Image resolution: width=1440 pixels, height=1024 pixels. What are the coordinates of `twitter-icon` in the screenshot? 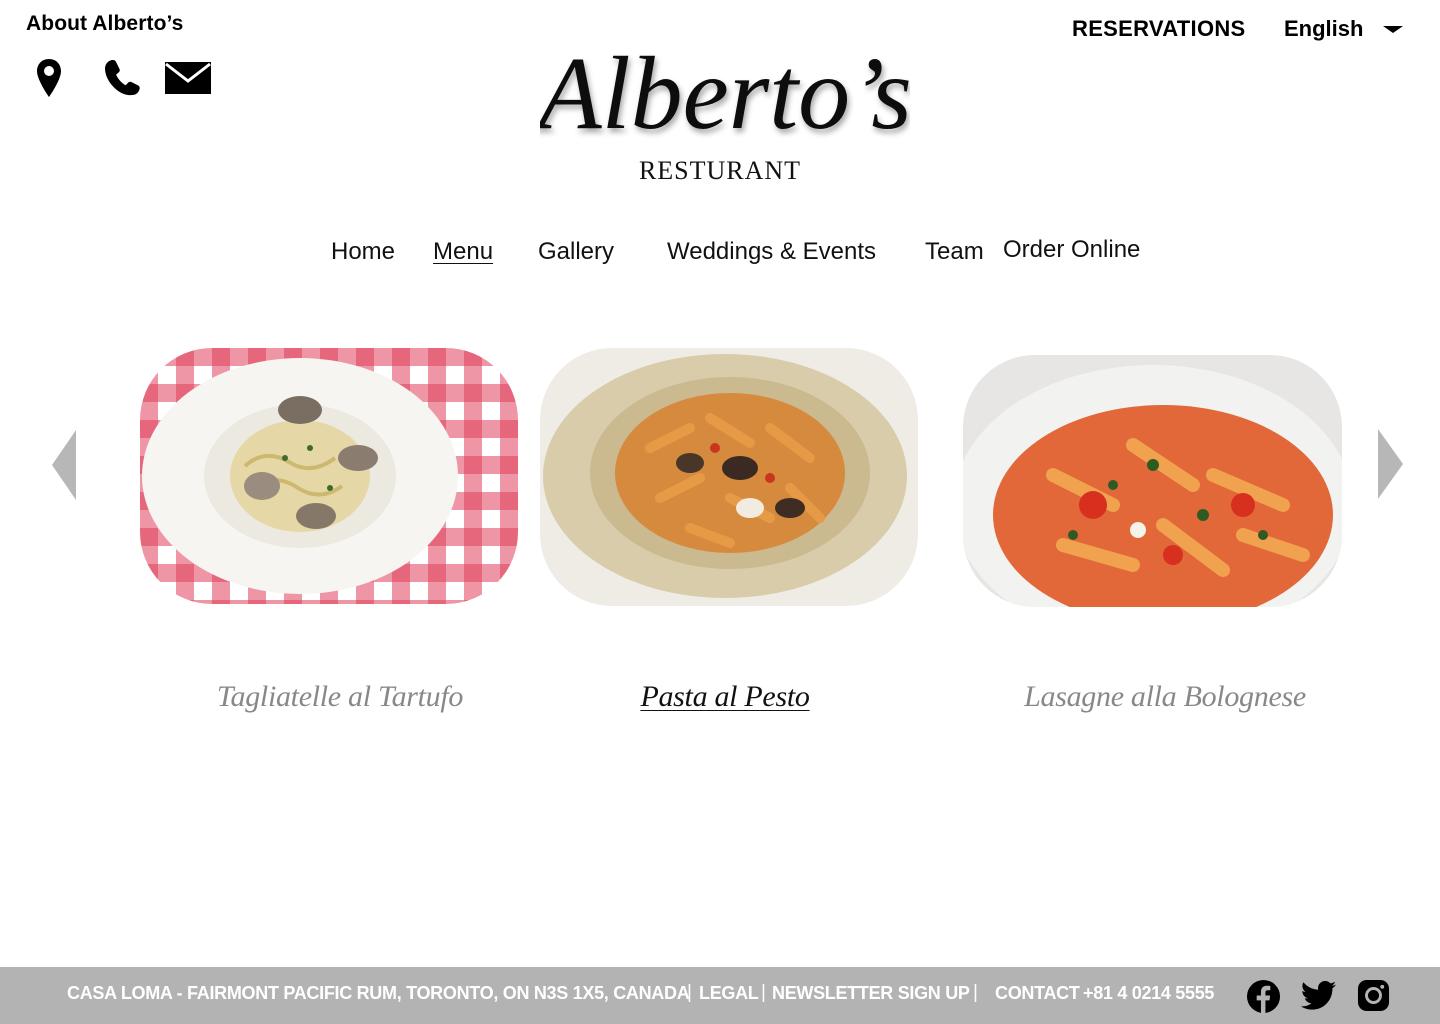 It's located at (1319, 996).